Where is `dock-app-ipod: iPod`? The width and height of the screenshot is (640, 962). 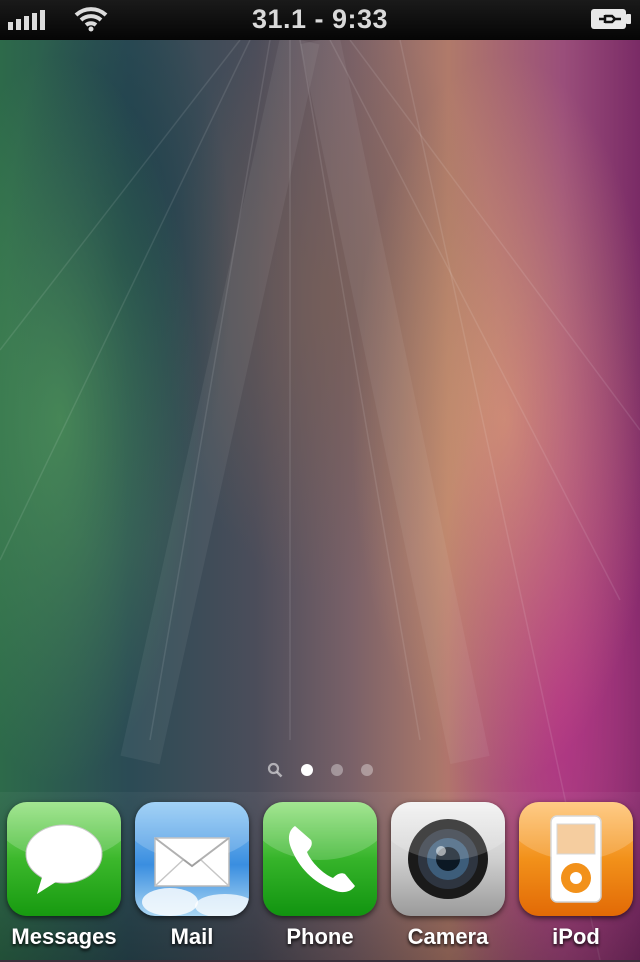 dock-app-ipod: iPod is located at coordinates (576, 882).